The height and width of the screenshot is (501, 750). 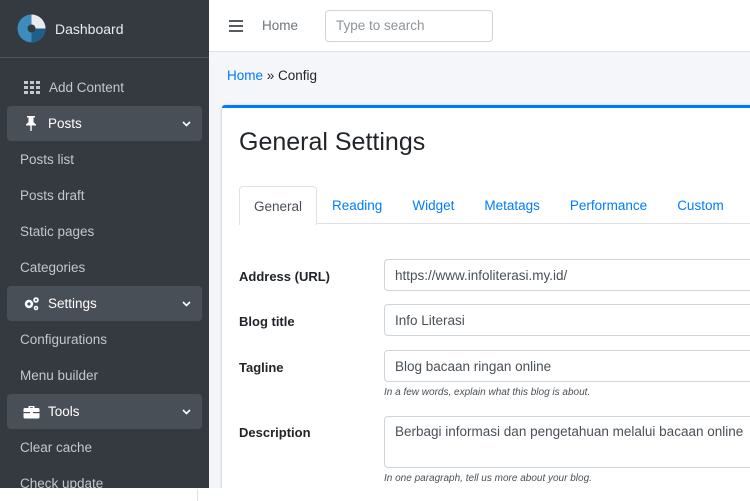 What do you see at coordinates (104, 303) in the screenshot?
I see `sidebar-item-settings: Settings` at bounding box center [104, 303].